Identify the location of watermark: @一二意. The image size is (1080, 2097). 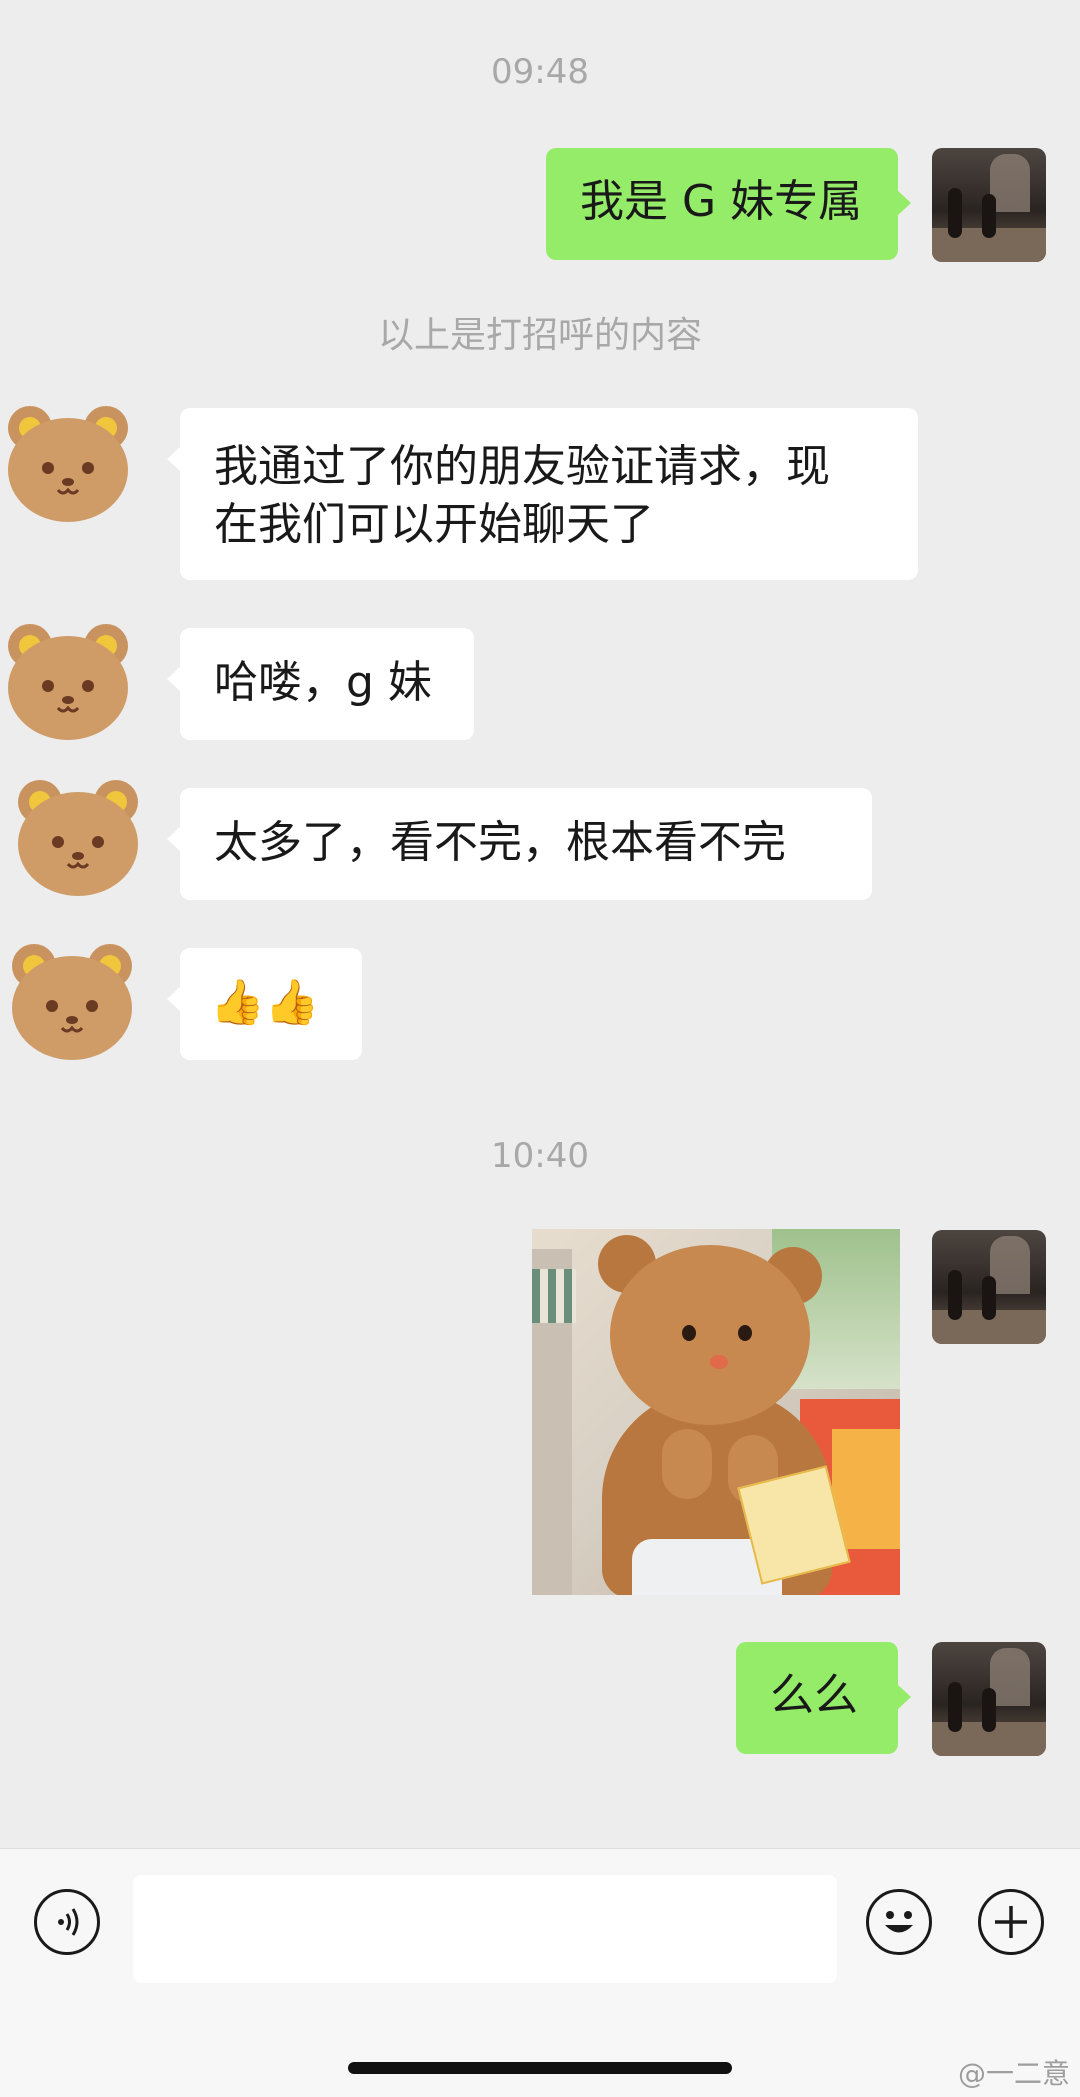
(1013, 2073).